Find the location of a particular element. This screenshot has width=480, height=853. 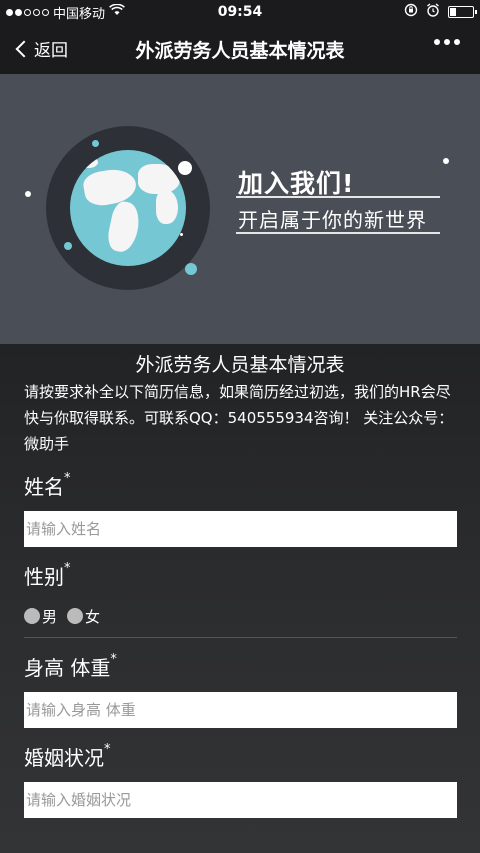

name-label: 姓名* is located at coordinates (47, 485).